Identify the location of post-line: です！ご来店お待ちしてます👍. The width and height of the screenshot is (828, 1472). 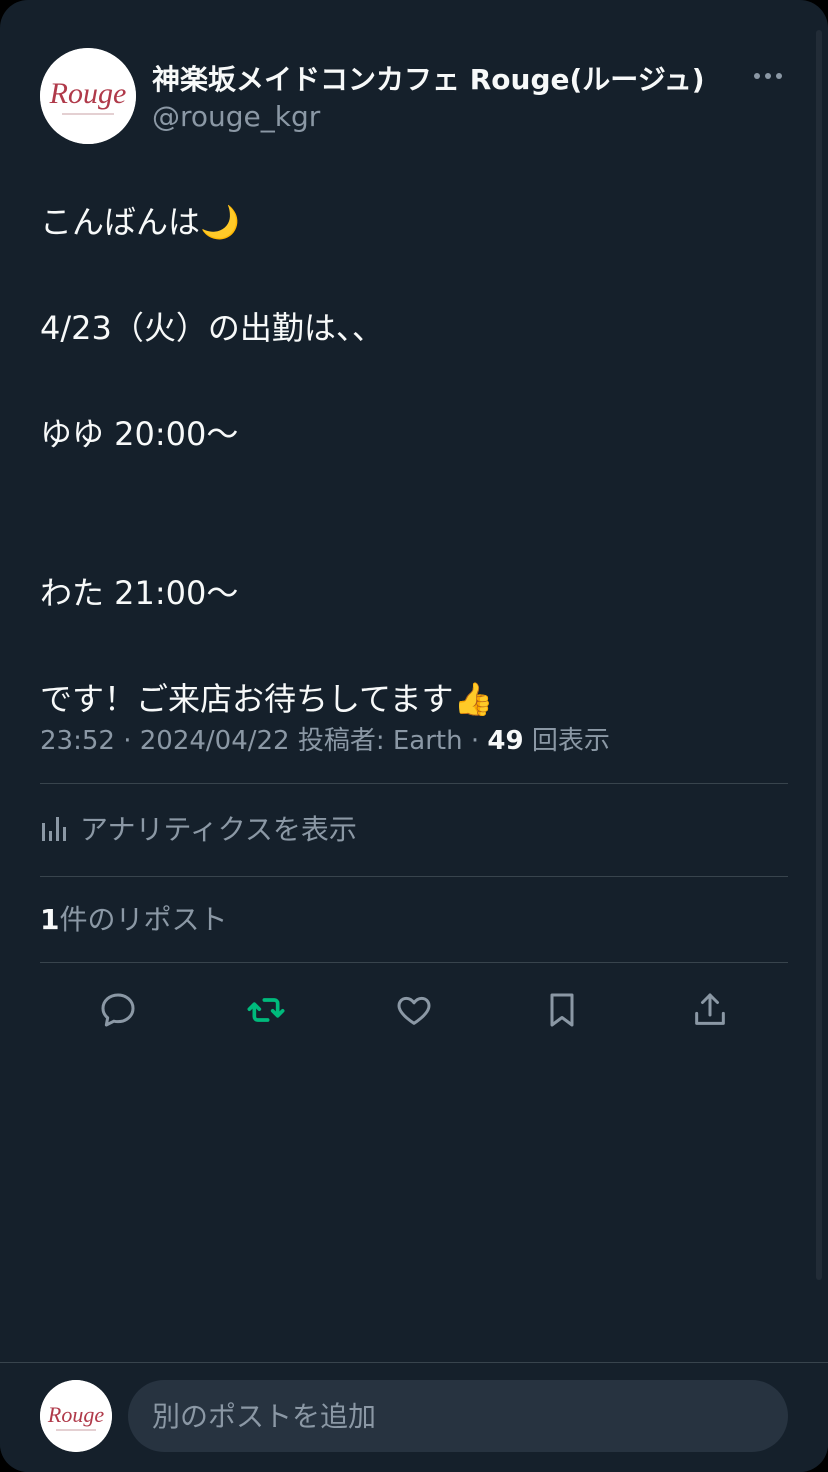
(267, 699).